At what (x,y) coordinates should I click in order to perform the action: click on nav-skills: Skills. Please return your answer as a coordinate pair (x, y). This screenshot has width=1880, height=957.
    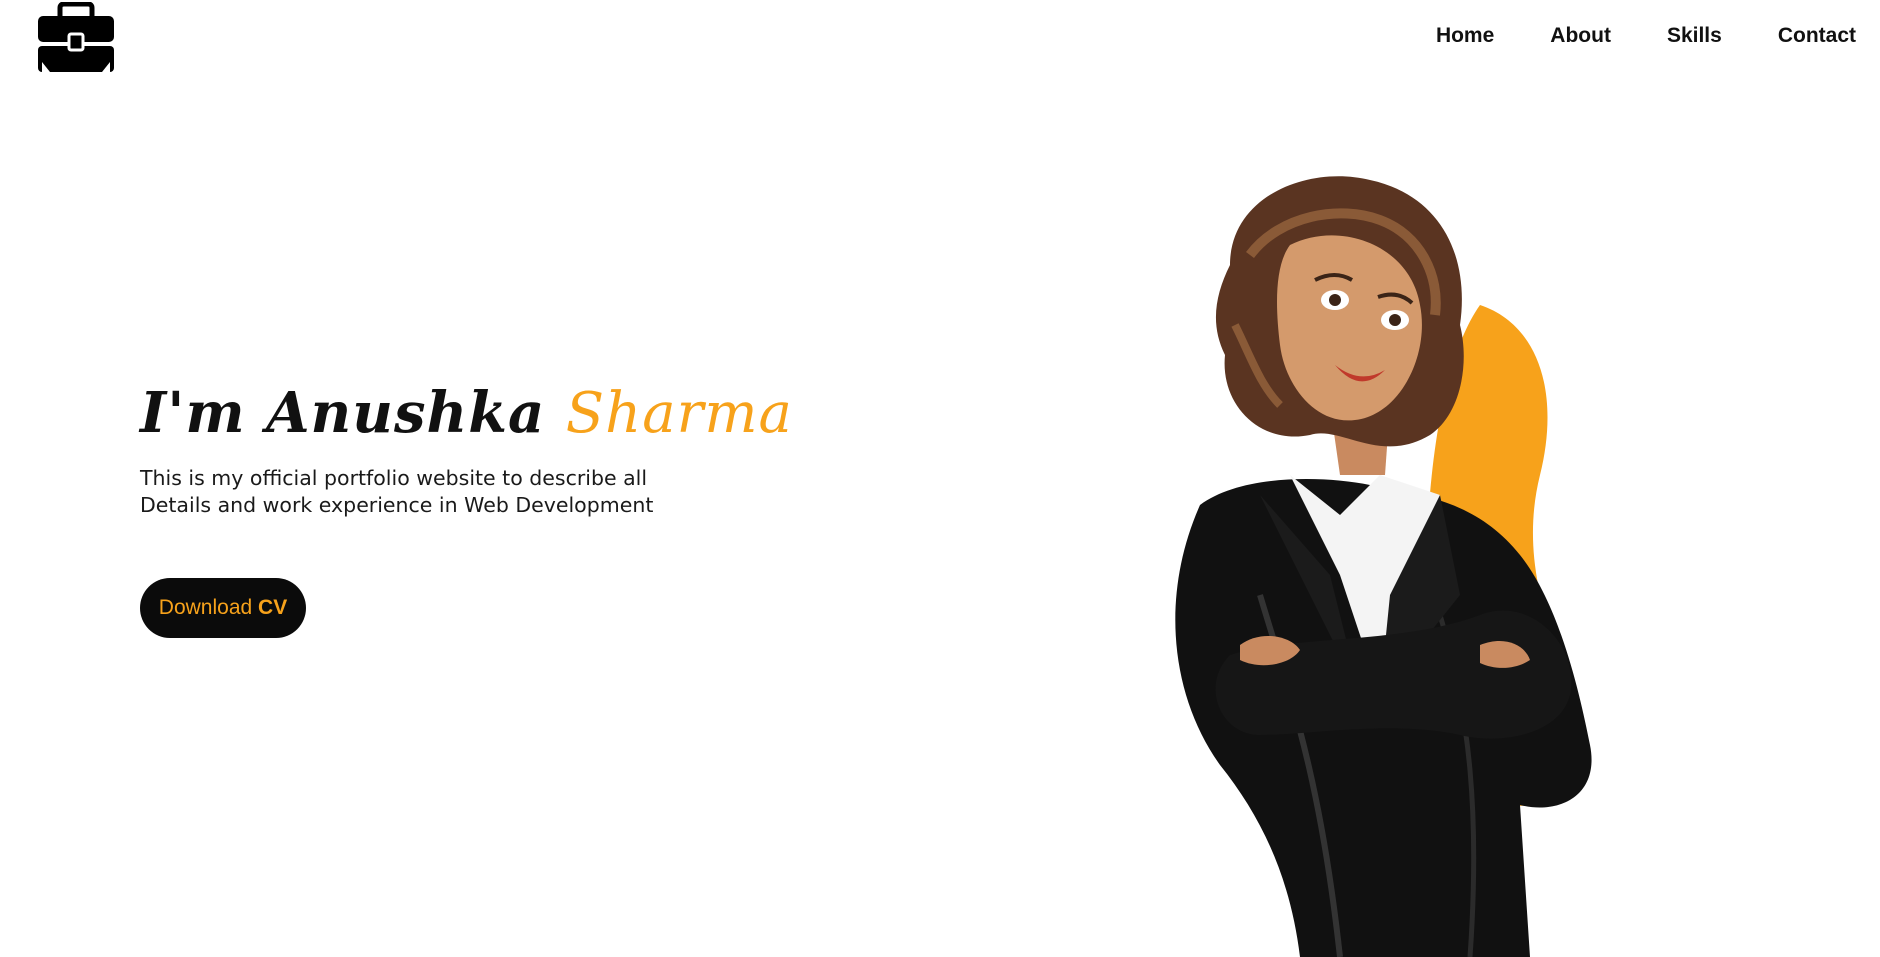
    Looking at the image, I should click on (1694, 36).